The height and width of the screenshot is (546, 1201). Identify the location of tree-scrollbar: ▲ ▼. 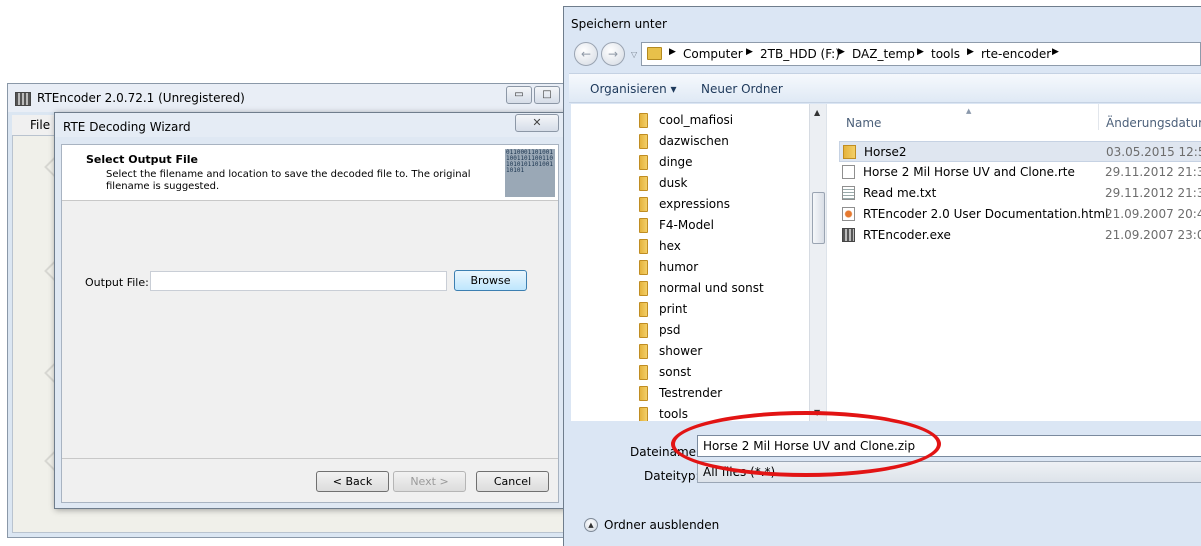
(817, 262).